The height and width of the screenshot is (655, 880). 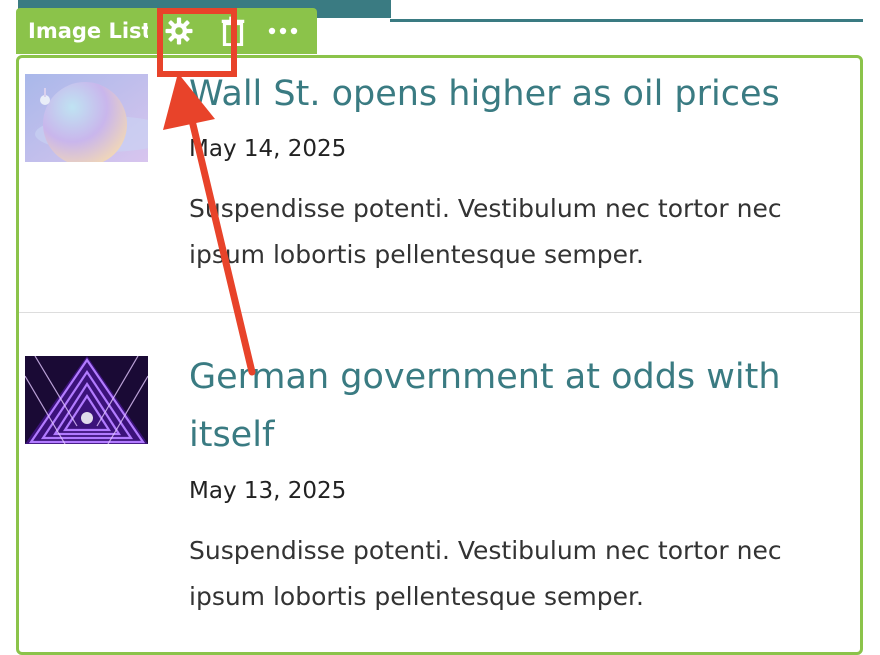 What do you see at coordinates (268, 149) in the screenshot?
I see `item-date: May 14, 2025` at bounding box center [268, 149].